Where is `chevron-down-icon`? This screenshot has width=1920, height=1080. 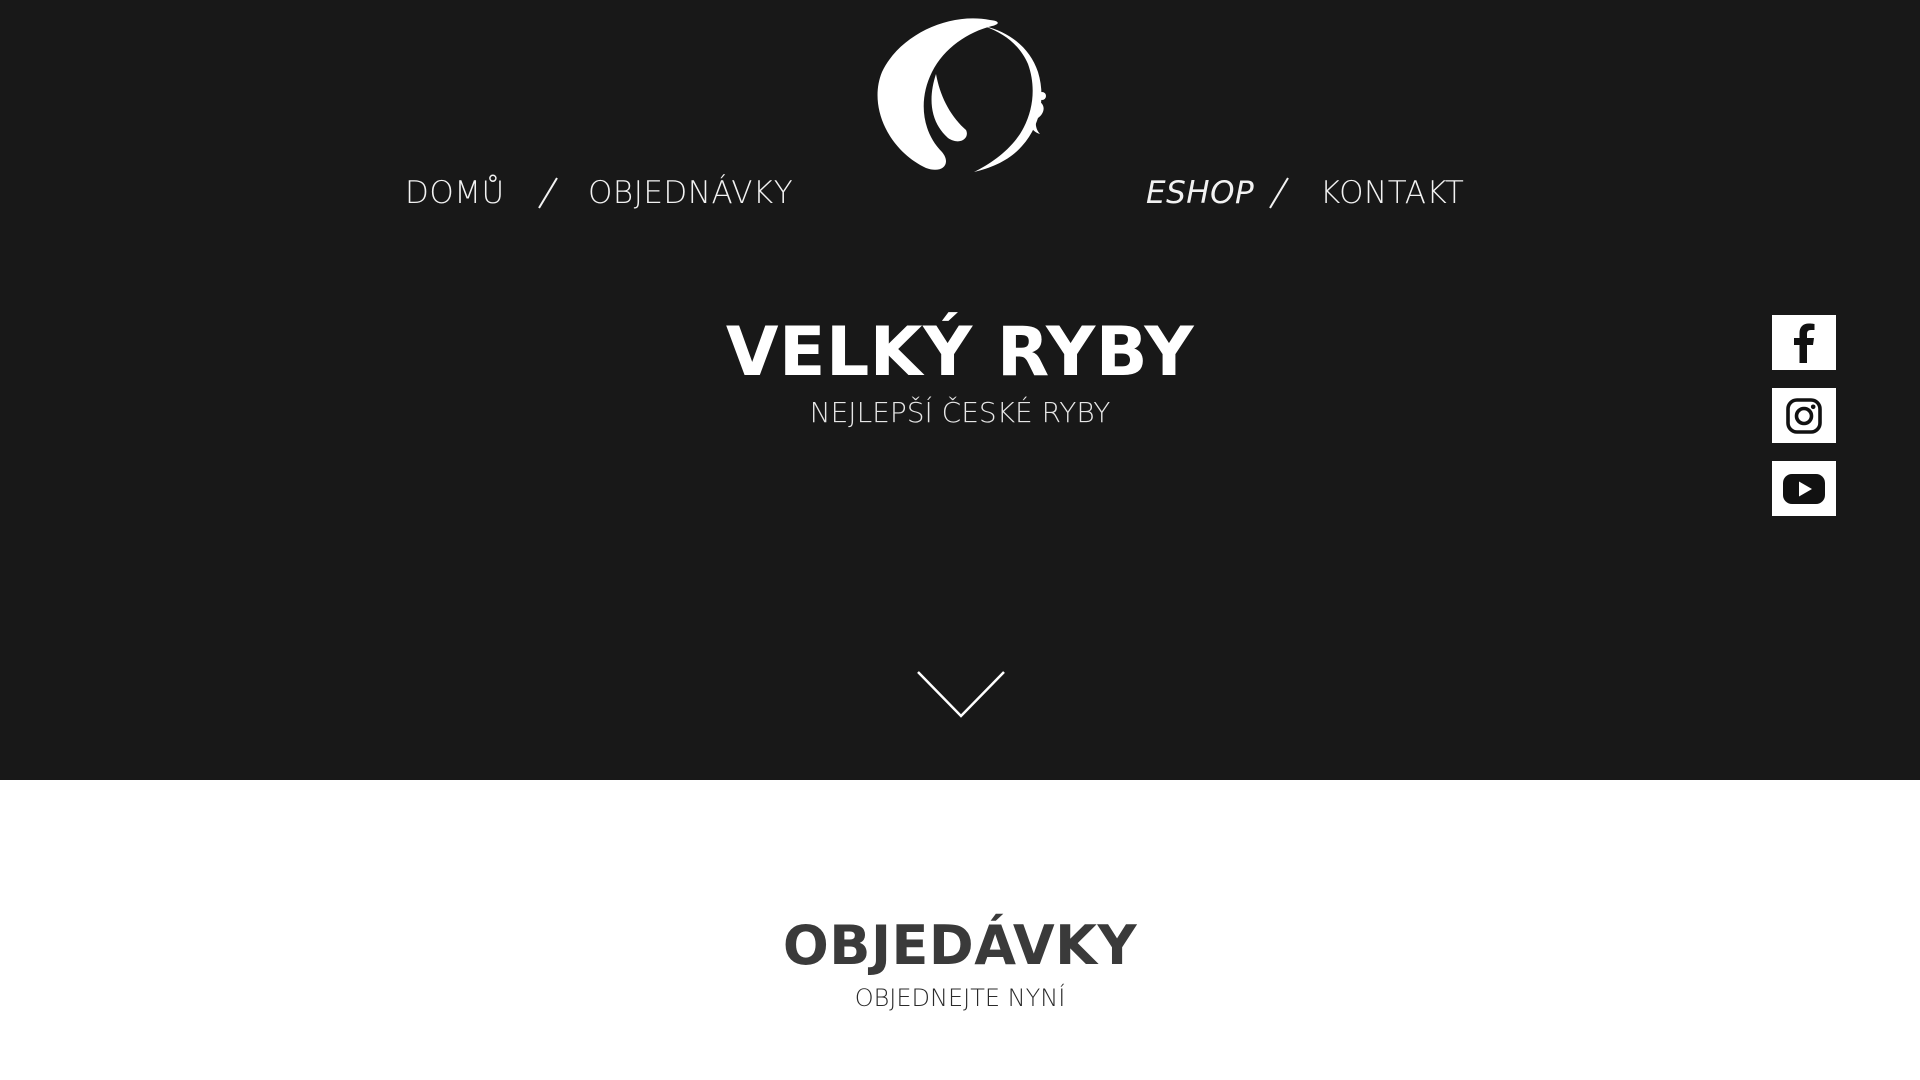 chevron-down-icon is located at coordinates (961, 695).